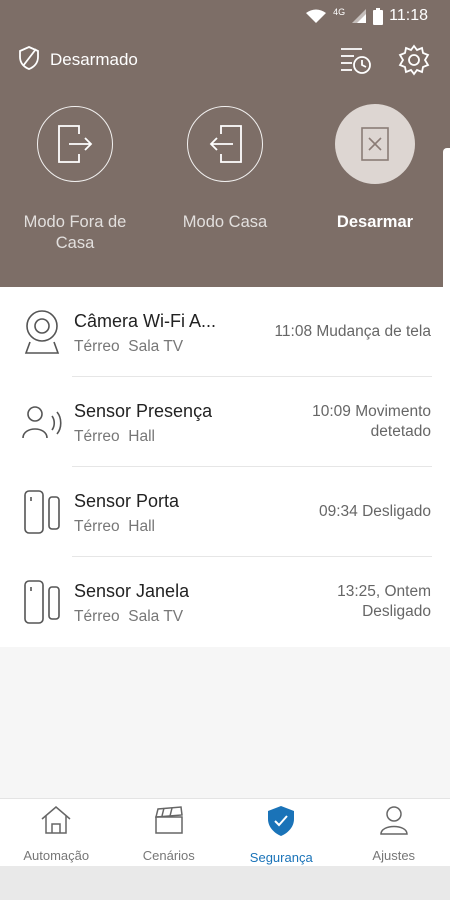 The width and height of the screenshot is (450, 900). I want to click on mode-disarm-button: Desarmar, so click(375, 168).